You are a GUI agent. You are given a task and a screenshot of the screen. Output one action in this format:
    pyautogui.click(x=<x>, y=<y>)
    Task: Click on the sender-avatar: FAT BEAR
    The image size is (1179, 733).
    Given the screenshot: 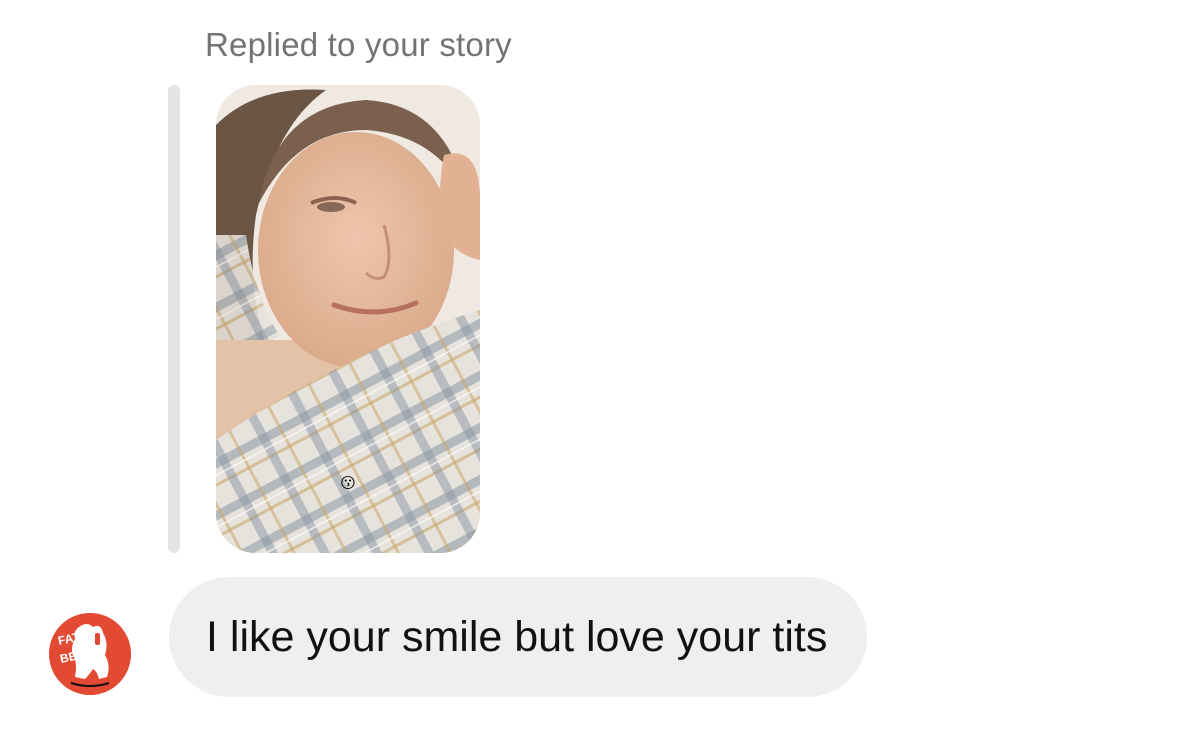 What is the action you would take?
    pyautogui.click(x=90, y=654)
    